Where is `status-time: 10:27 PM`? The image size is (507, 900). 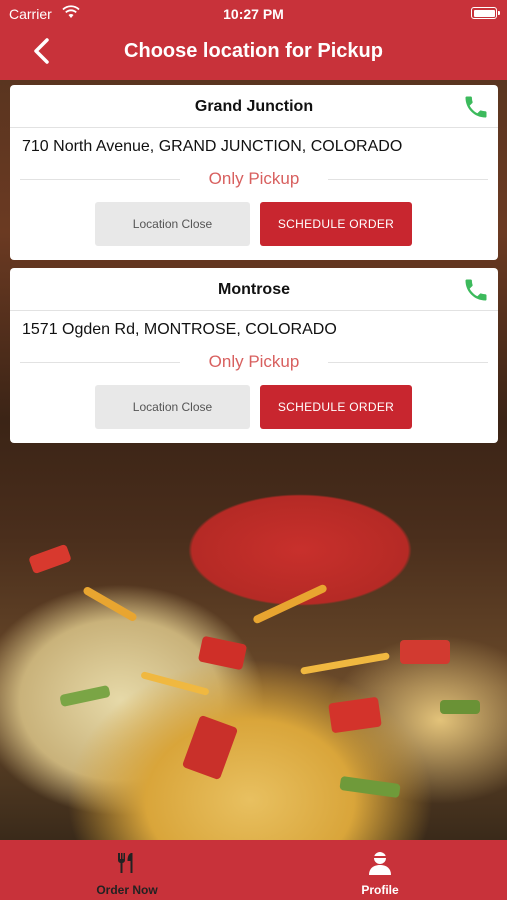 status-time: 10:27 PM is located at coordinates (253, 14).